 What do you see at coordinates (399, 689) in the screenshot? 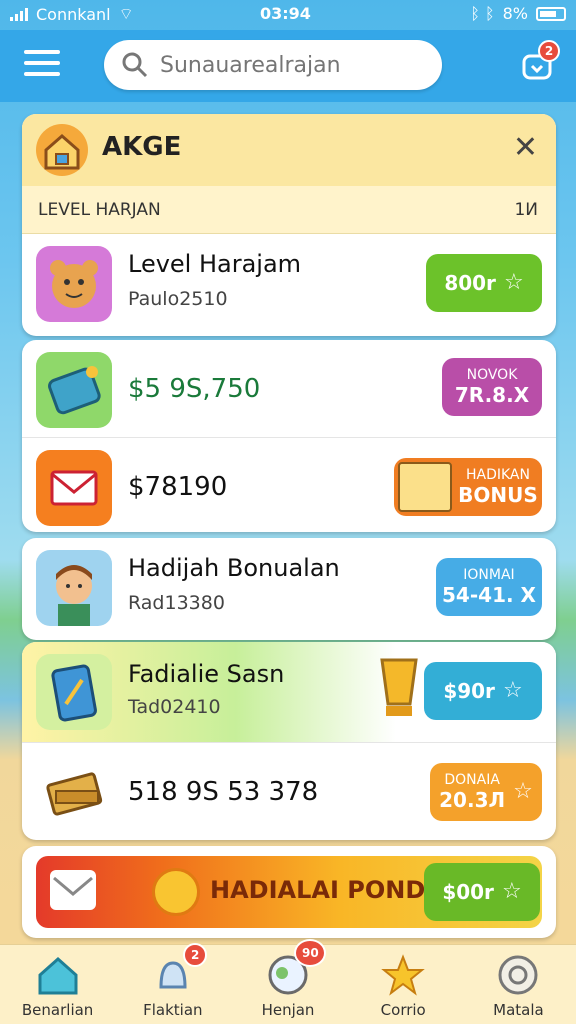
I see `trophy-cup-icon` at bounding box center [399, 689].